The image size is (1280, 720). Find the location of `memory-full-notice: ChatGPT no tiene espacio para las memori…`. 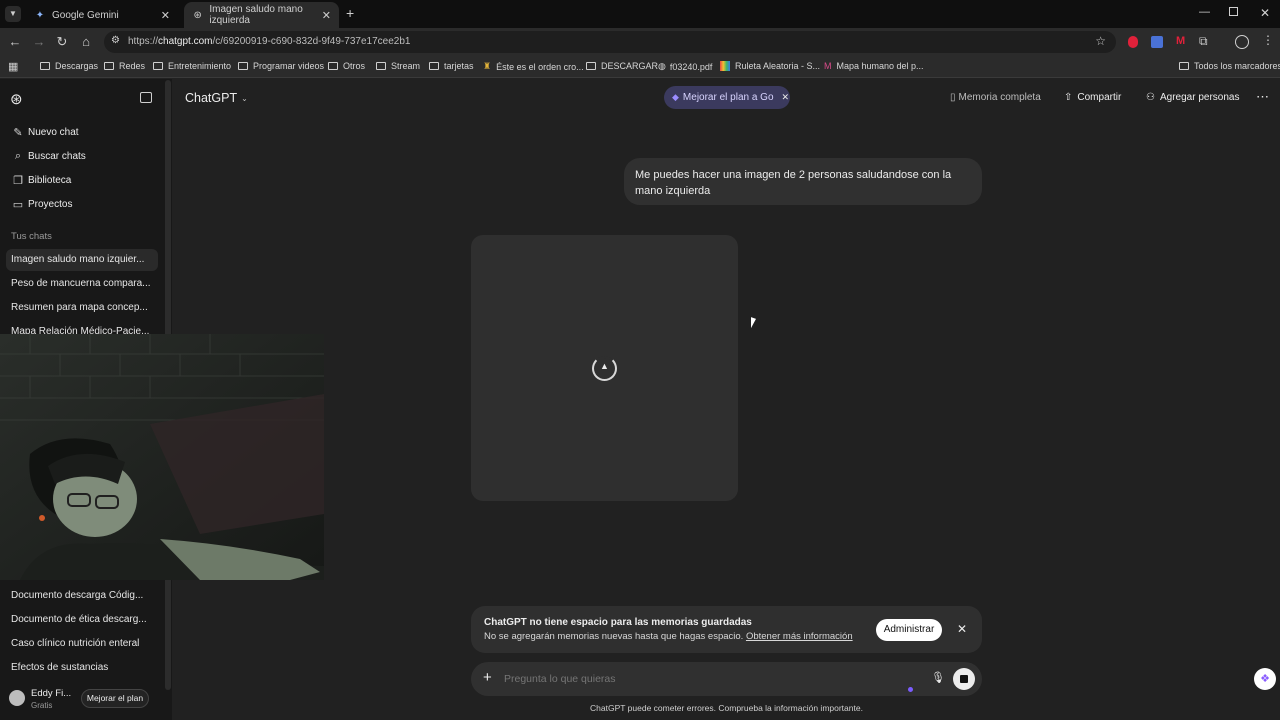

memory-full-notice: ChatGPT no tiene espacio para las memori… is located at coordinates (726, 629).